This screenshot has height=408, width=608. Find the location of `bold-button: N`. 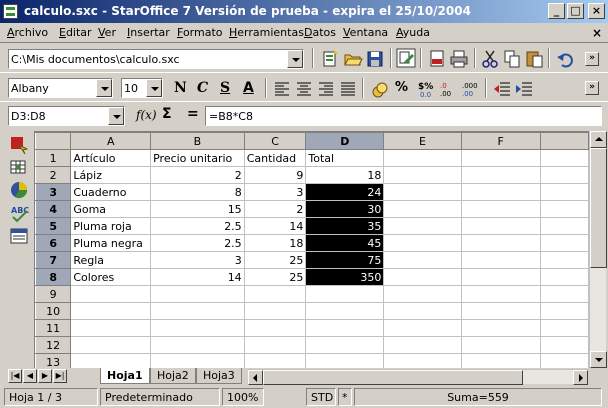

bold-button: N is located at coordinates (180, 88).